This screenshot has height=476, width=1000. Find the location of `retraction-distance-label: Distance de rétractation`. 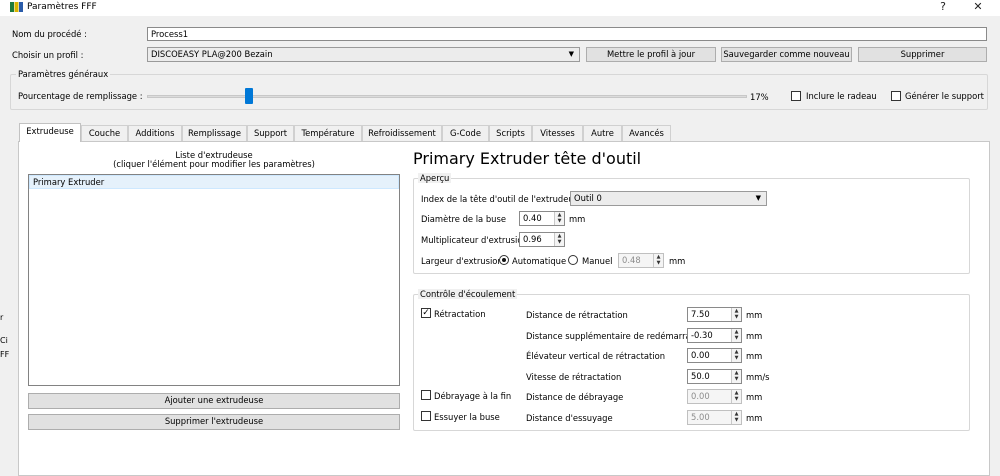

retraction-distance-label: Distance de rétractation is located at coordinates (577, 315).